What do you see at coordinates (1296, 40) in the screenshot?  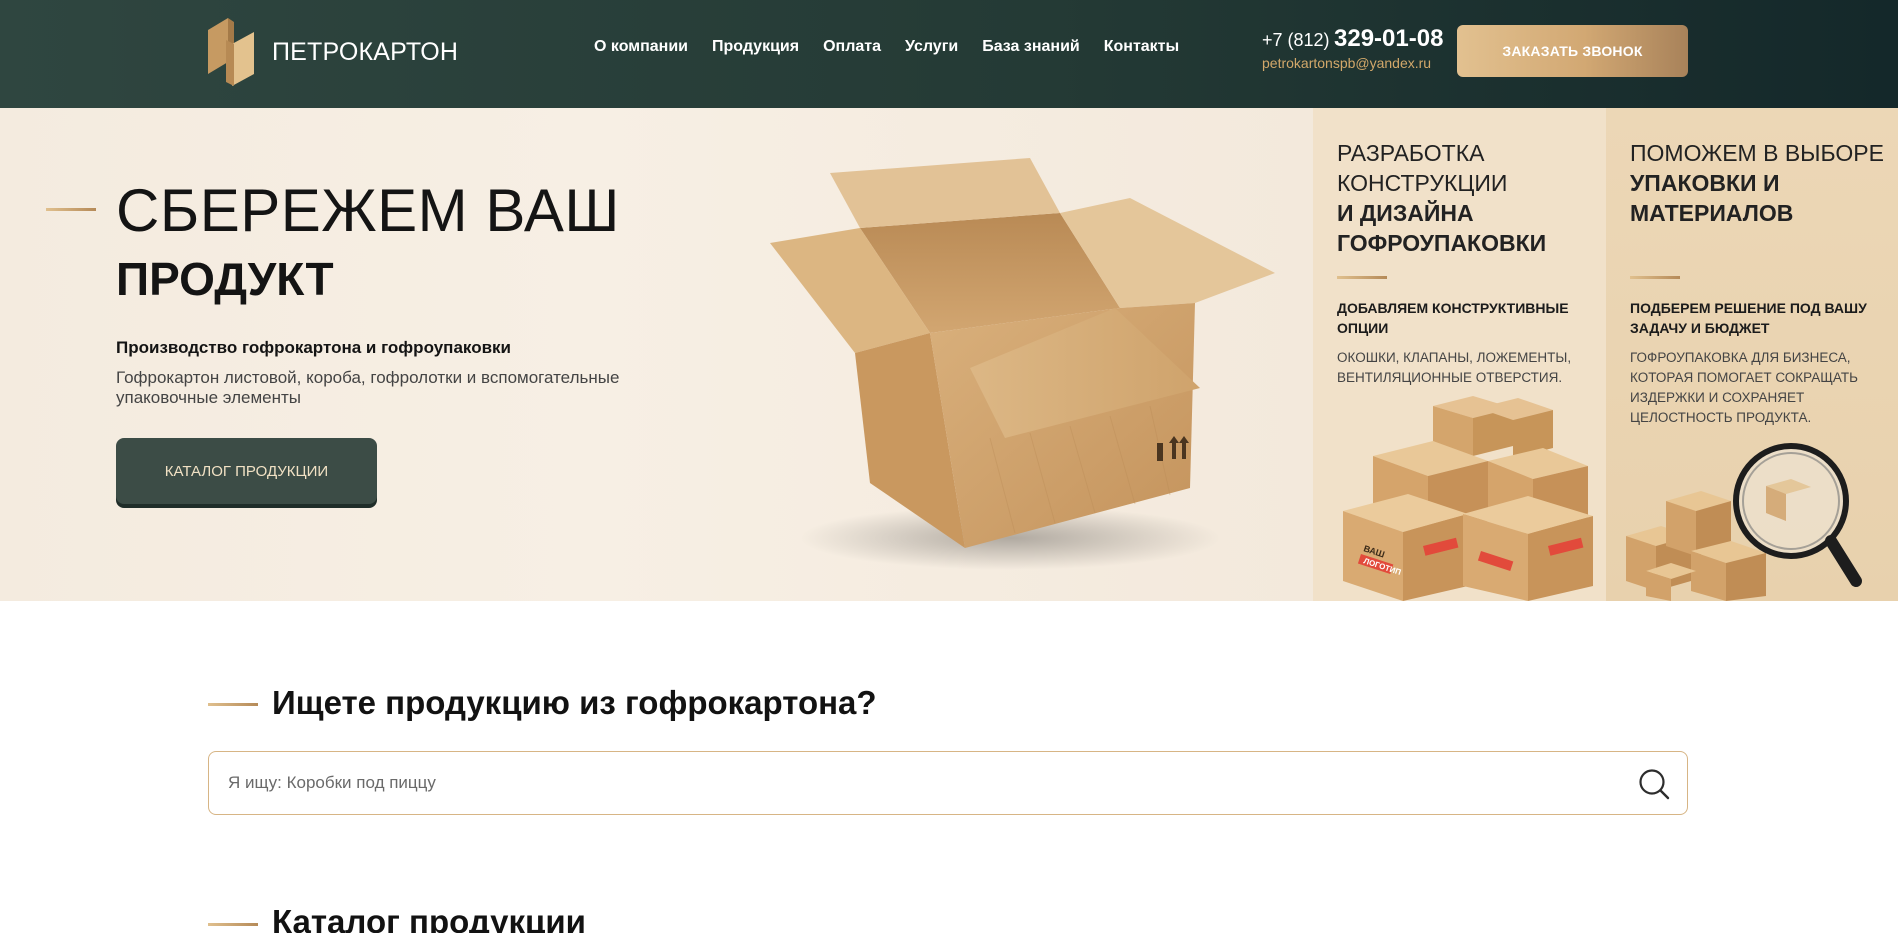 I see `phone-code: +7 (812)` at bounding box center [1296, 40].